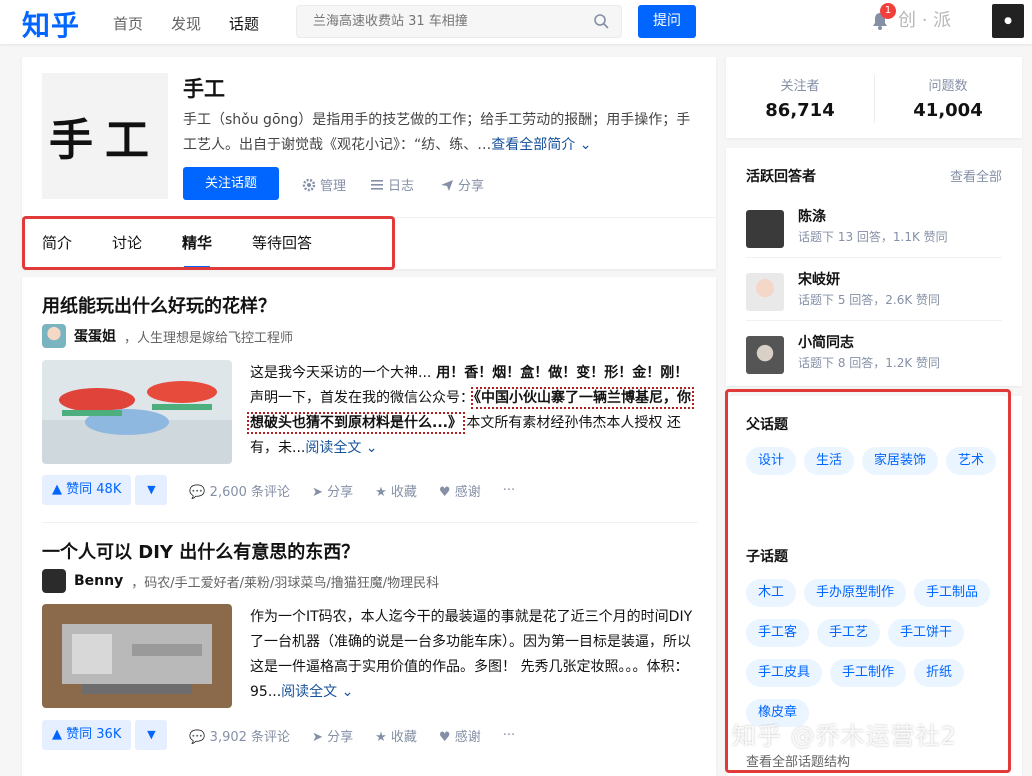 Image resolution: width=1032 pixels, height=776 pixels. What do you see at coordinates (952, 593) in the screenshot?
I see `topic-tag: 手工制品` at bounding box center [952, 593].